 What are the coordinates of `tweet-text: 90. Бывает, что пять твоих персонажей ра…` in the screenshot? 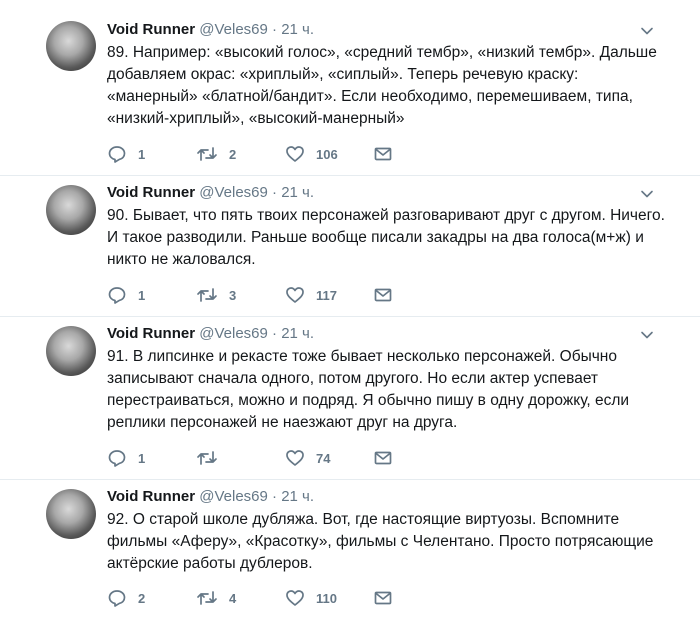 It's located at (386, 237).